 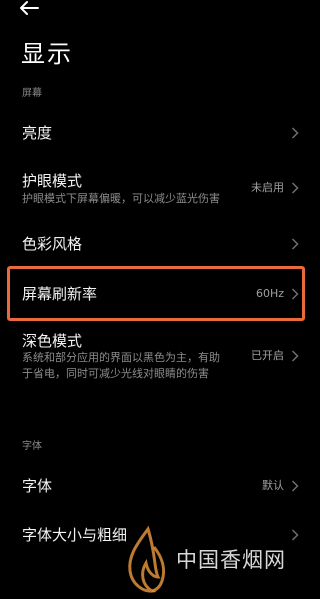 I want to click on refresh-rate-value: 60Hz, so click(x=269, y=293).